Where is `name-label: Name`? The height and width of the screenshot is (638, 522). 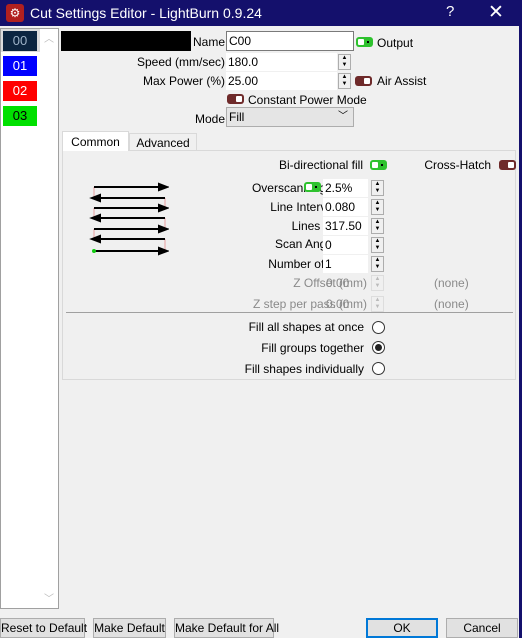 name-label: Name is located at coordinates (208, 42).